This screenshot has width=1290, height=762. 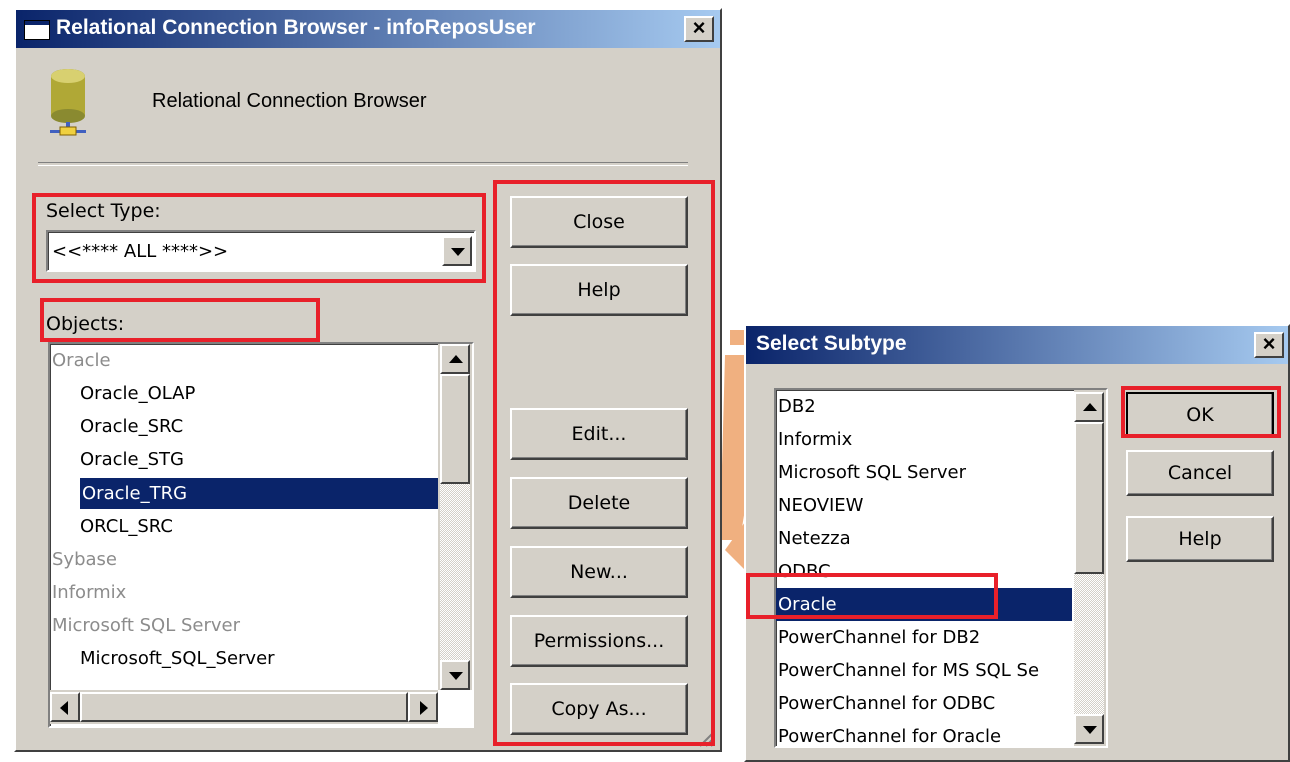 I want to click on database-icon, so click(x=68, y=102).